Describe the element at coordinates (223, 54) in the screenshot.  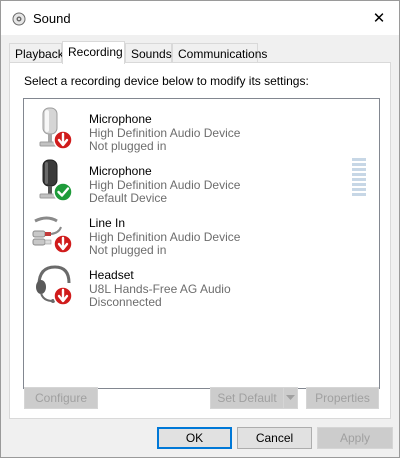
I see `tab-label: Communications` at that location.